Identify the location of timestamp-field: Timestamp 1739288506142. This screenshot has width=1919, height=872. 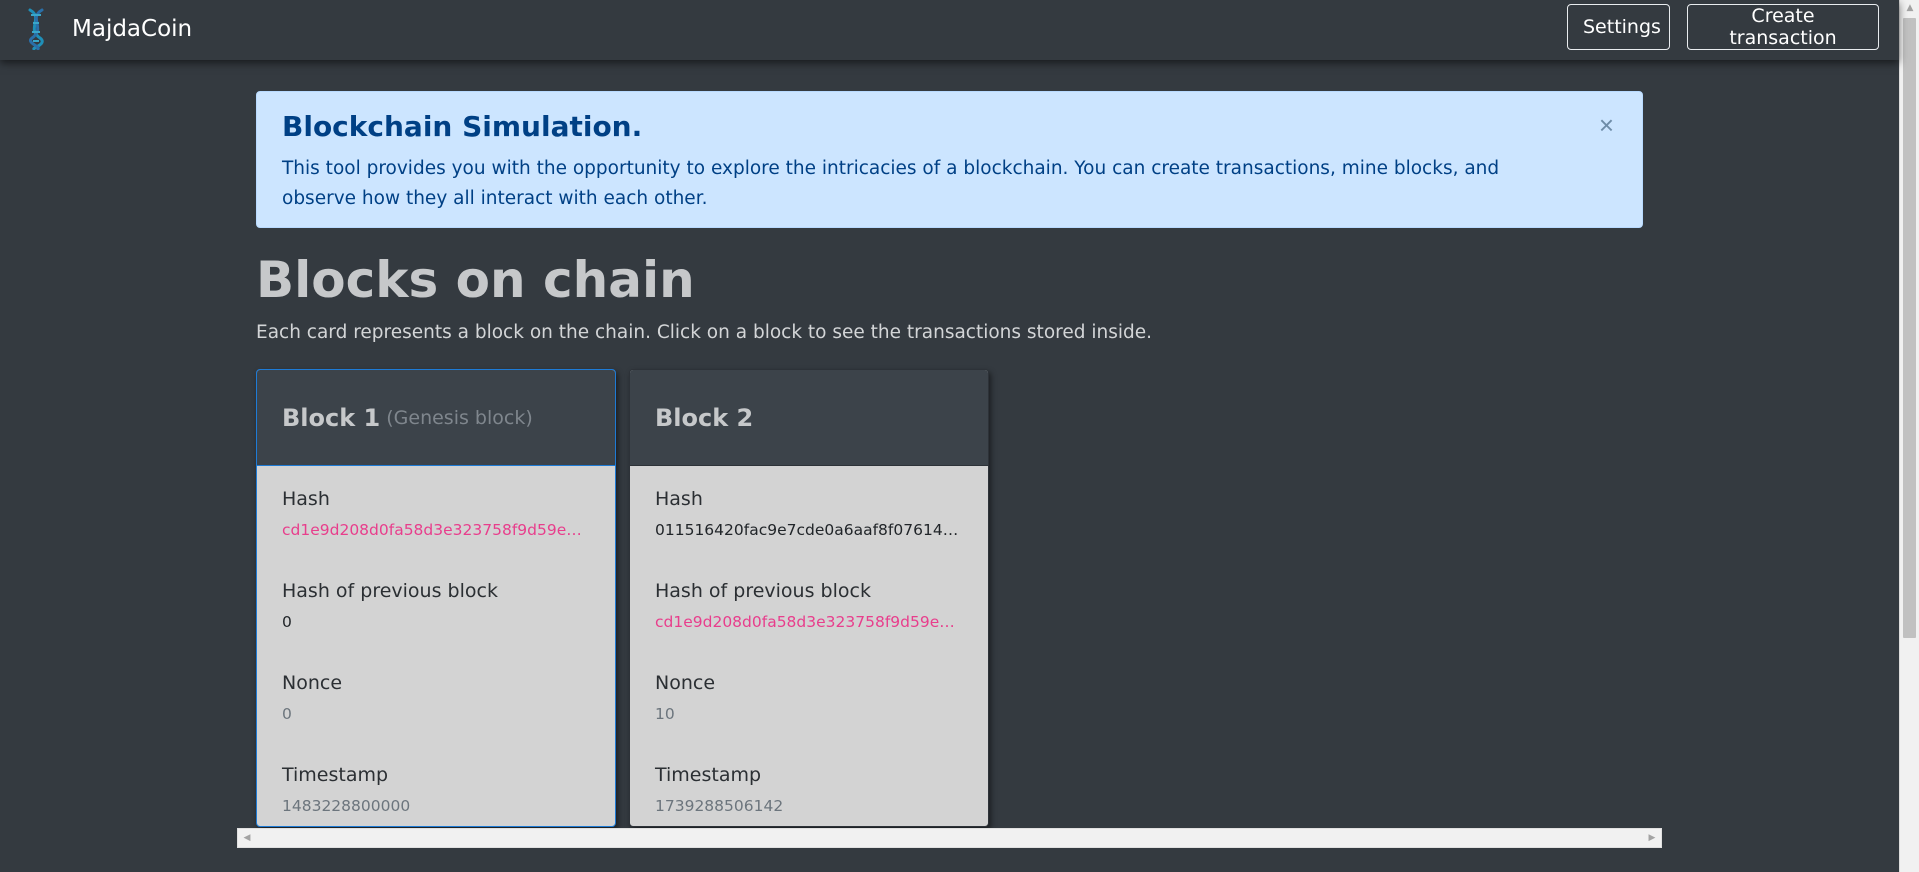
(809, 794).